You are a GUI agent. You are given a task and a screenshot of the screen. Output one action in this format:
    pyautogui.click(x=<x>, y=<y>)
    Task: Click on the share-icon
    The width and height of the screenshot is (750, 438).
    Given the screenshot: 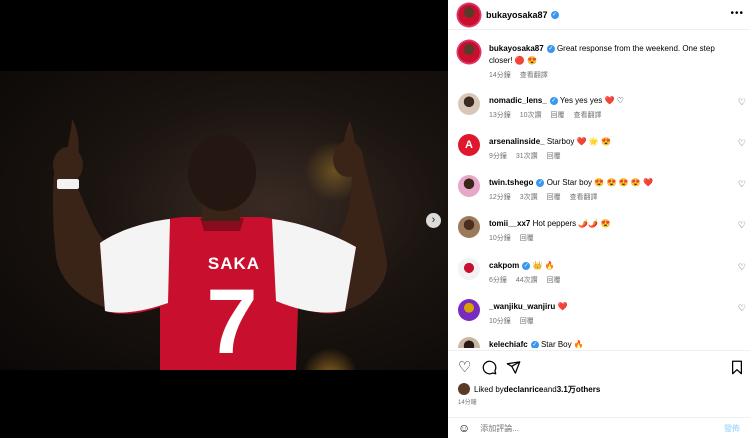 What is the action you would take?
    pyautogui.click(x=513, y=369)
    